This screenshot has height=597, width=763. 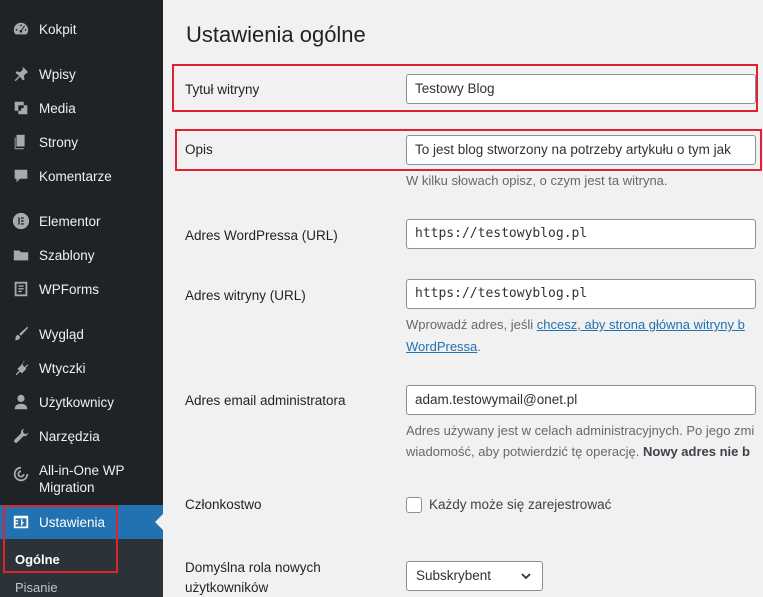 I want to click on page-title: Ustawienia ogólne, so click(x=276, y=34).